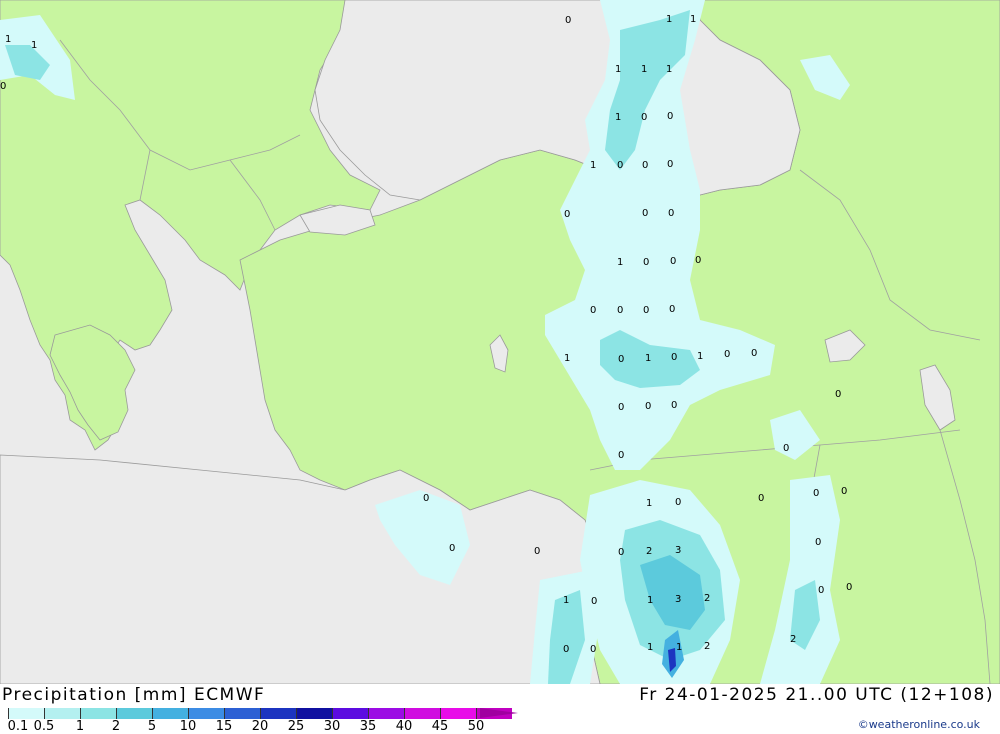  What do you see at coordinates (44, 726) in the screenshot?
I see `legend-tick-label: 0.5` at bounding box center [44, 726].